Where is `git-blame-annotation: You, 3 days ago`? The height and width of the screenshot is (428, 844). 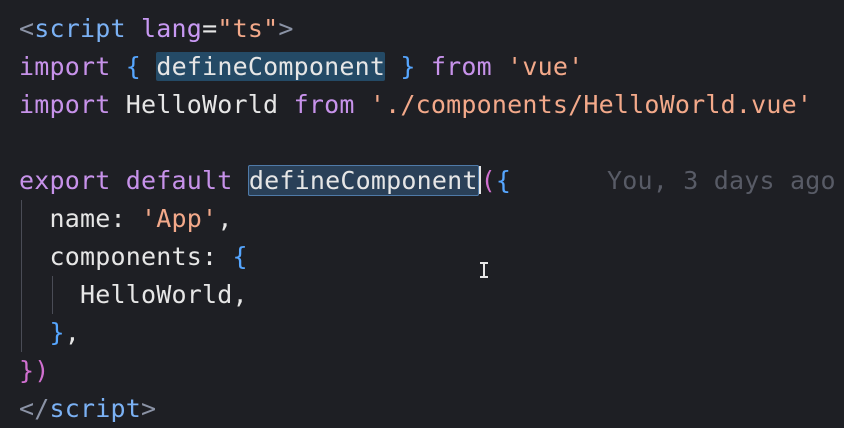 git-blame-annotation: You, 3 days ago is located at coordinates (721, 180).